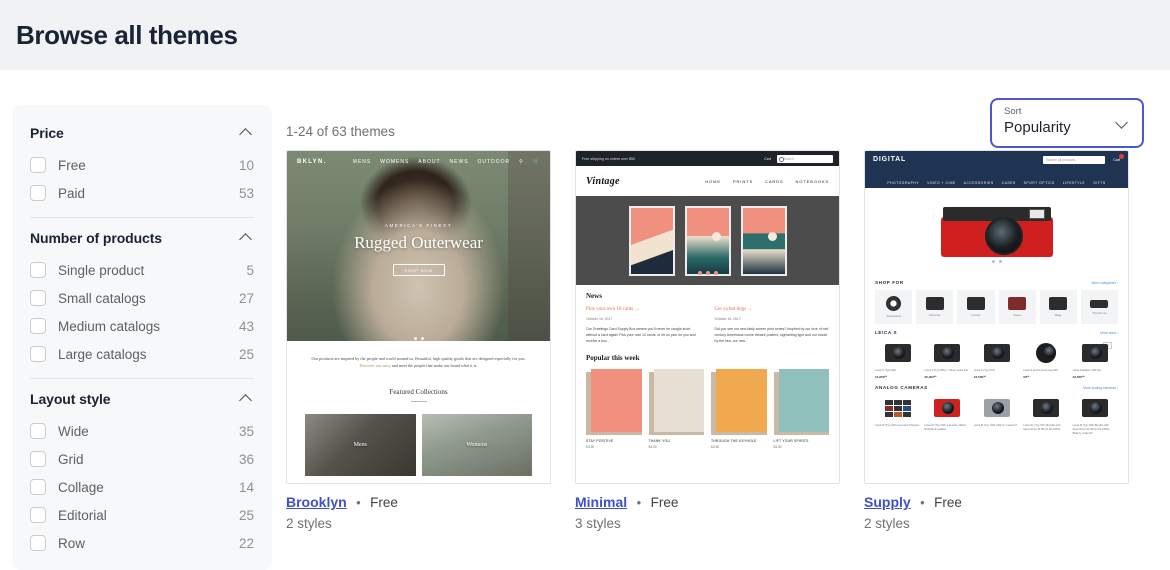 Image resolution: width=1170 pixels, height=570 pixels. Describe the element at coordinates (733, 309) in the screenshot. I see `news-title: Get ya hot dogs →` at that location.